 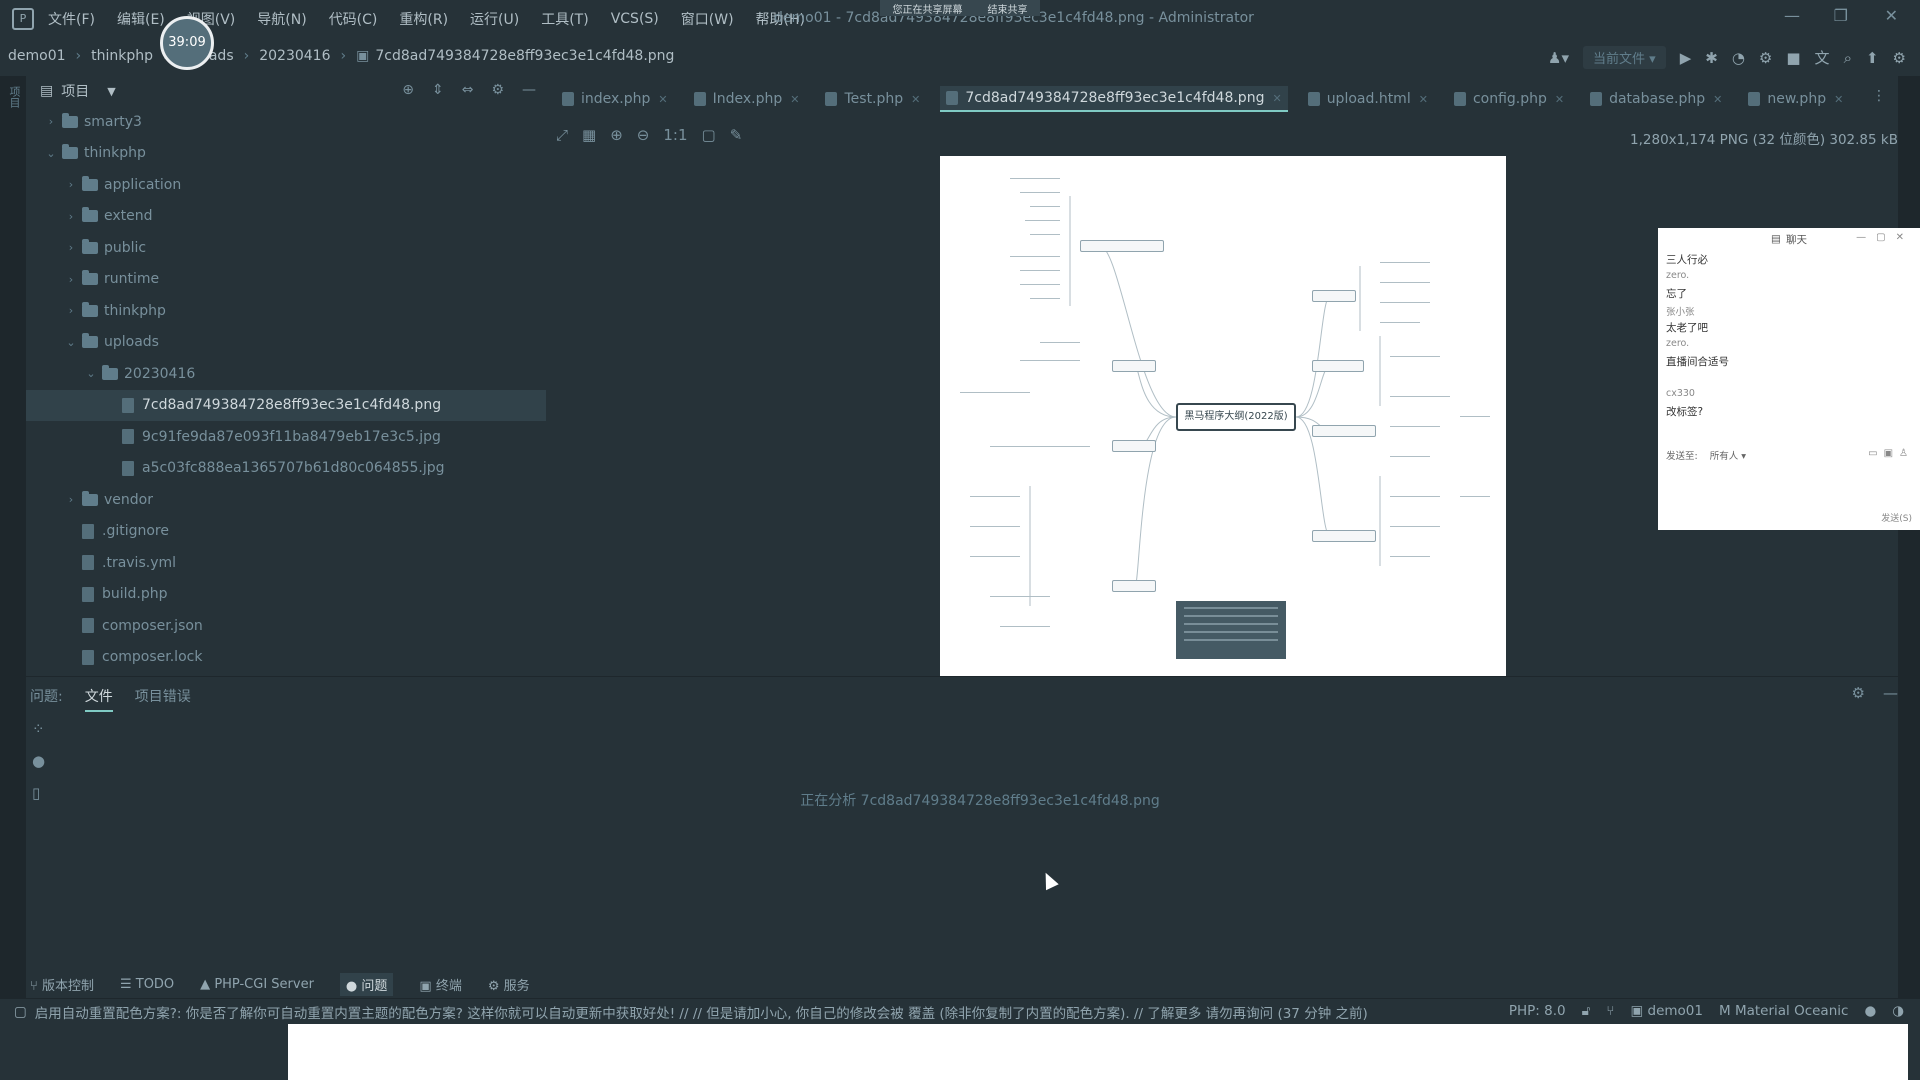 What do you see at coordinates (1765, 58) in the screenshot?
I see `profile-icon: ⚙` at bounding box center [1765, 58].